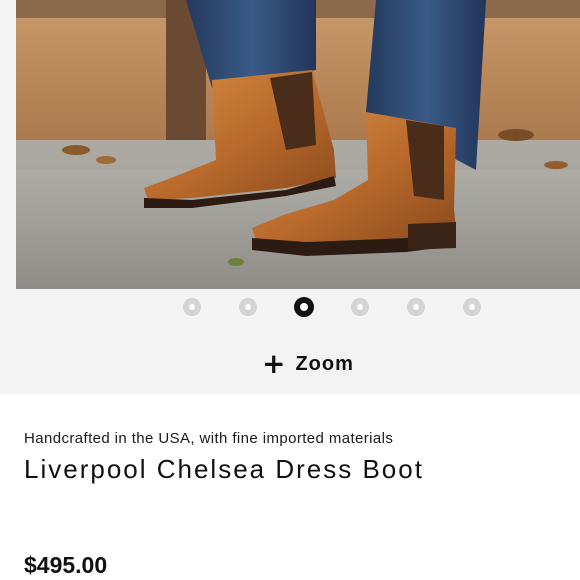  Describe the element at coordinates (274, 363) in the screenshot. I see `plus-icon: +` at that location.